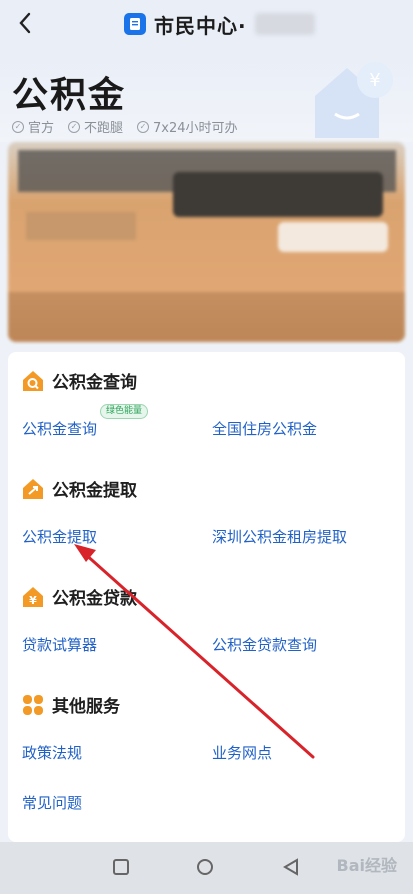 This screenshot has height=894, width=413. Describe the element at coordinates (59, 428) in the screenshot. I see `link-gjj-query: 公积金查询` at that location.